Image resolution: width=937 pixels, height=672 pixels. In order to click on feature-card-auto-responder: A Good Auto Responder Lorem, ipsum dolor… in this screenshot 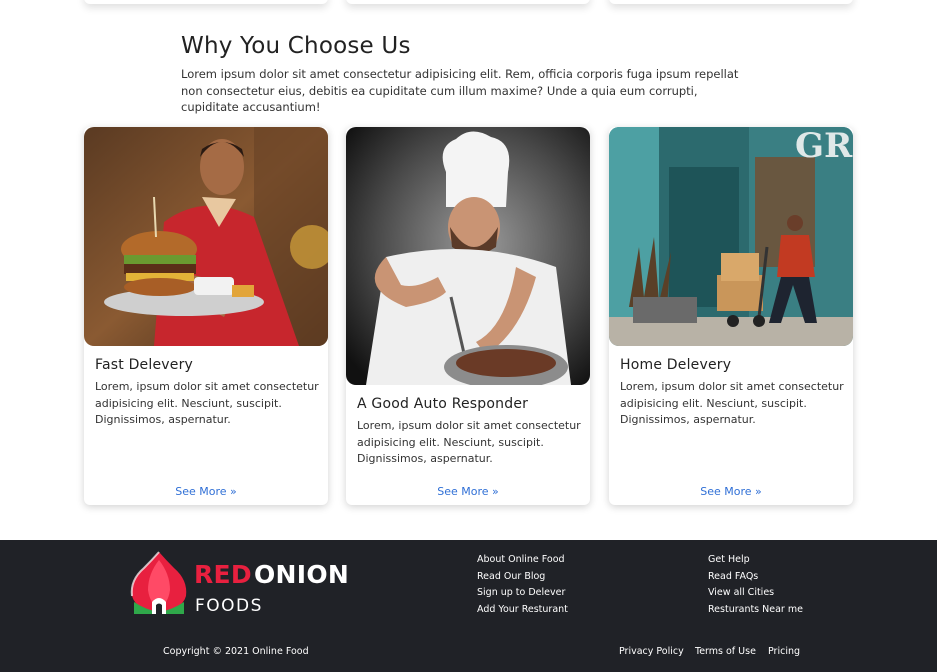, I will do `click(468, 316)`.